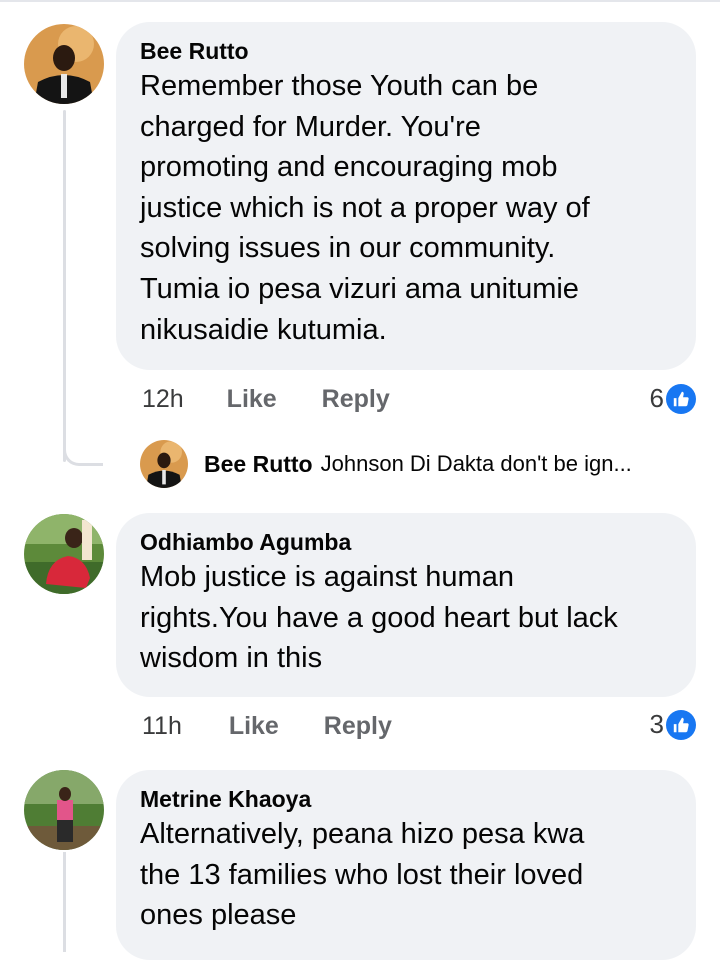 The image size is (720, 960). Describe the element at coordinates (310, 126) in the screenshot. I see `comment-text-line: charged for Murder. You're` at that location.